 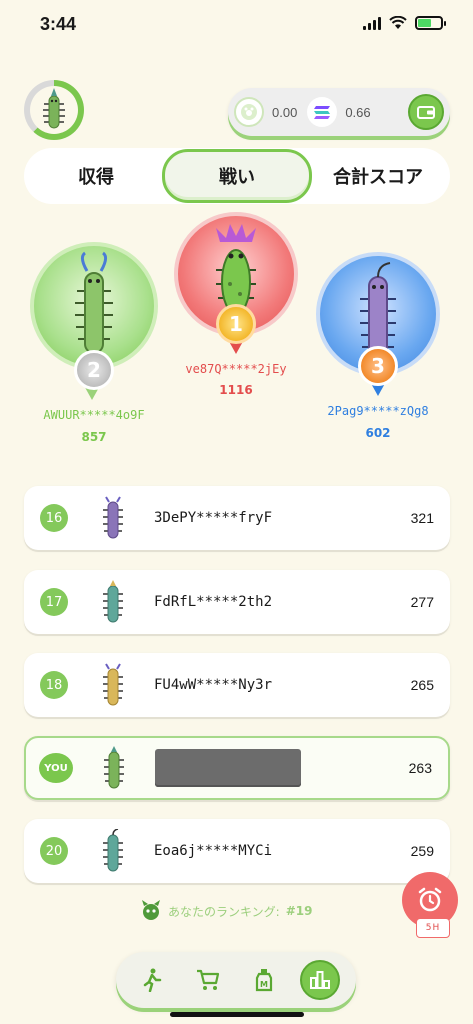 I want to click on battery-icon, so click(x=430, y=23).